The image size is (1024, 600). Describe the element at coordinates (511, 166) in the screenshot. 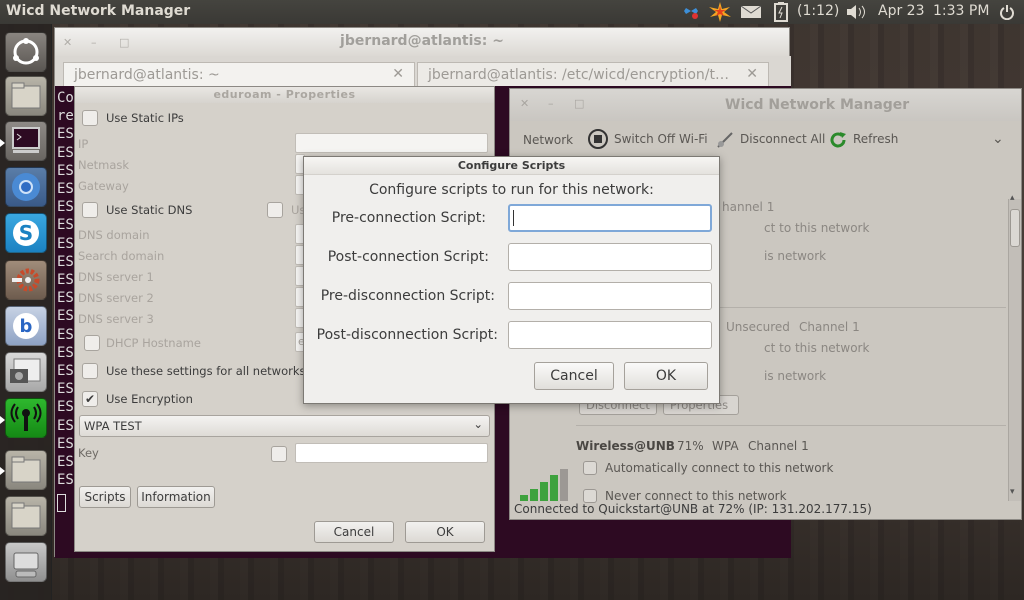

I see `configure-scripts-title: Configure Scripts` at that location.